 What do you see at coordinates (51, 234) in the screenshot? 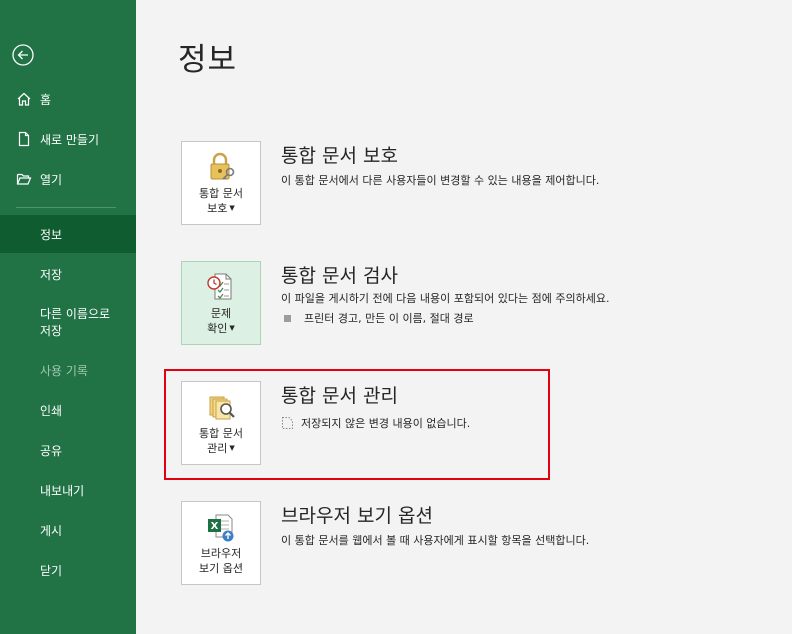
I see `nav-info-label: 정보` at bounding box center [51, 234].